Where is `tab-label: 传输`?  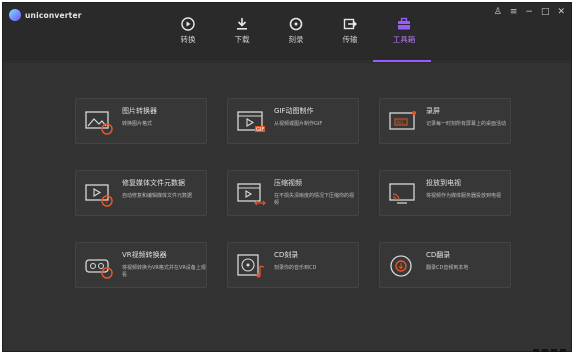 tab-label: 传输 is located at coordinates (350, 39).